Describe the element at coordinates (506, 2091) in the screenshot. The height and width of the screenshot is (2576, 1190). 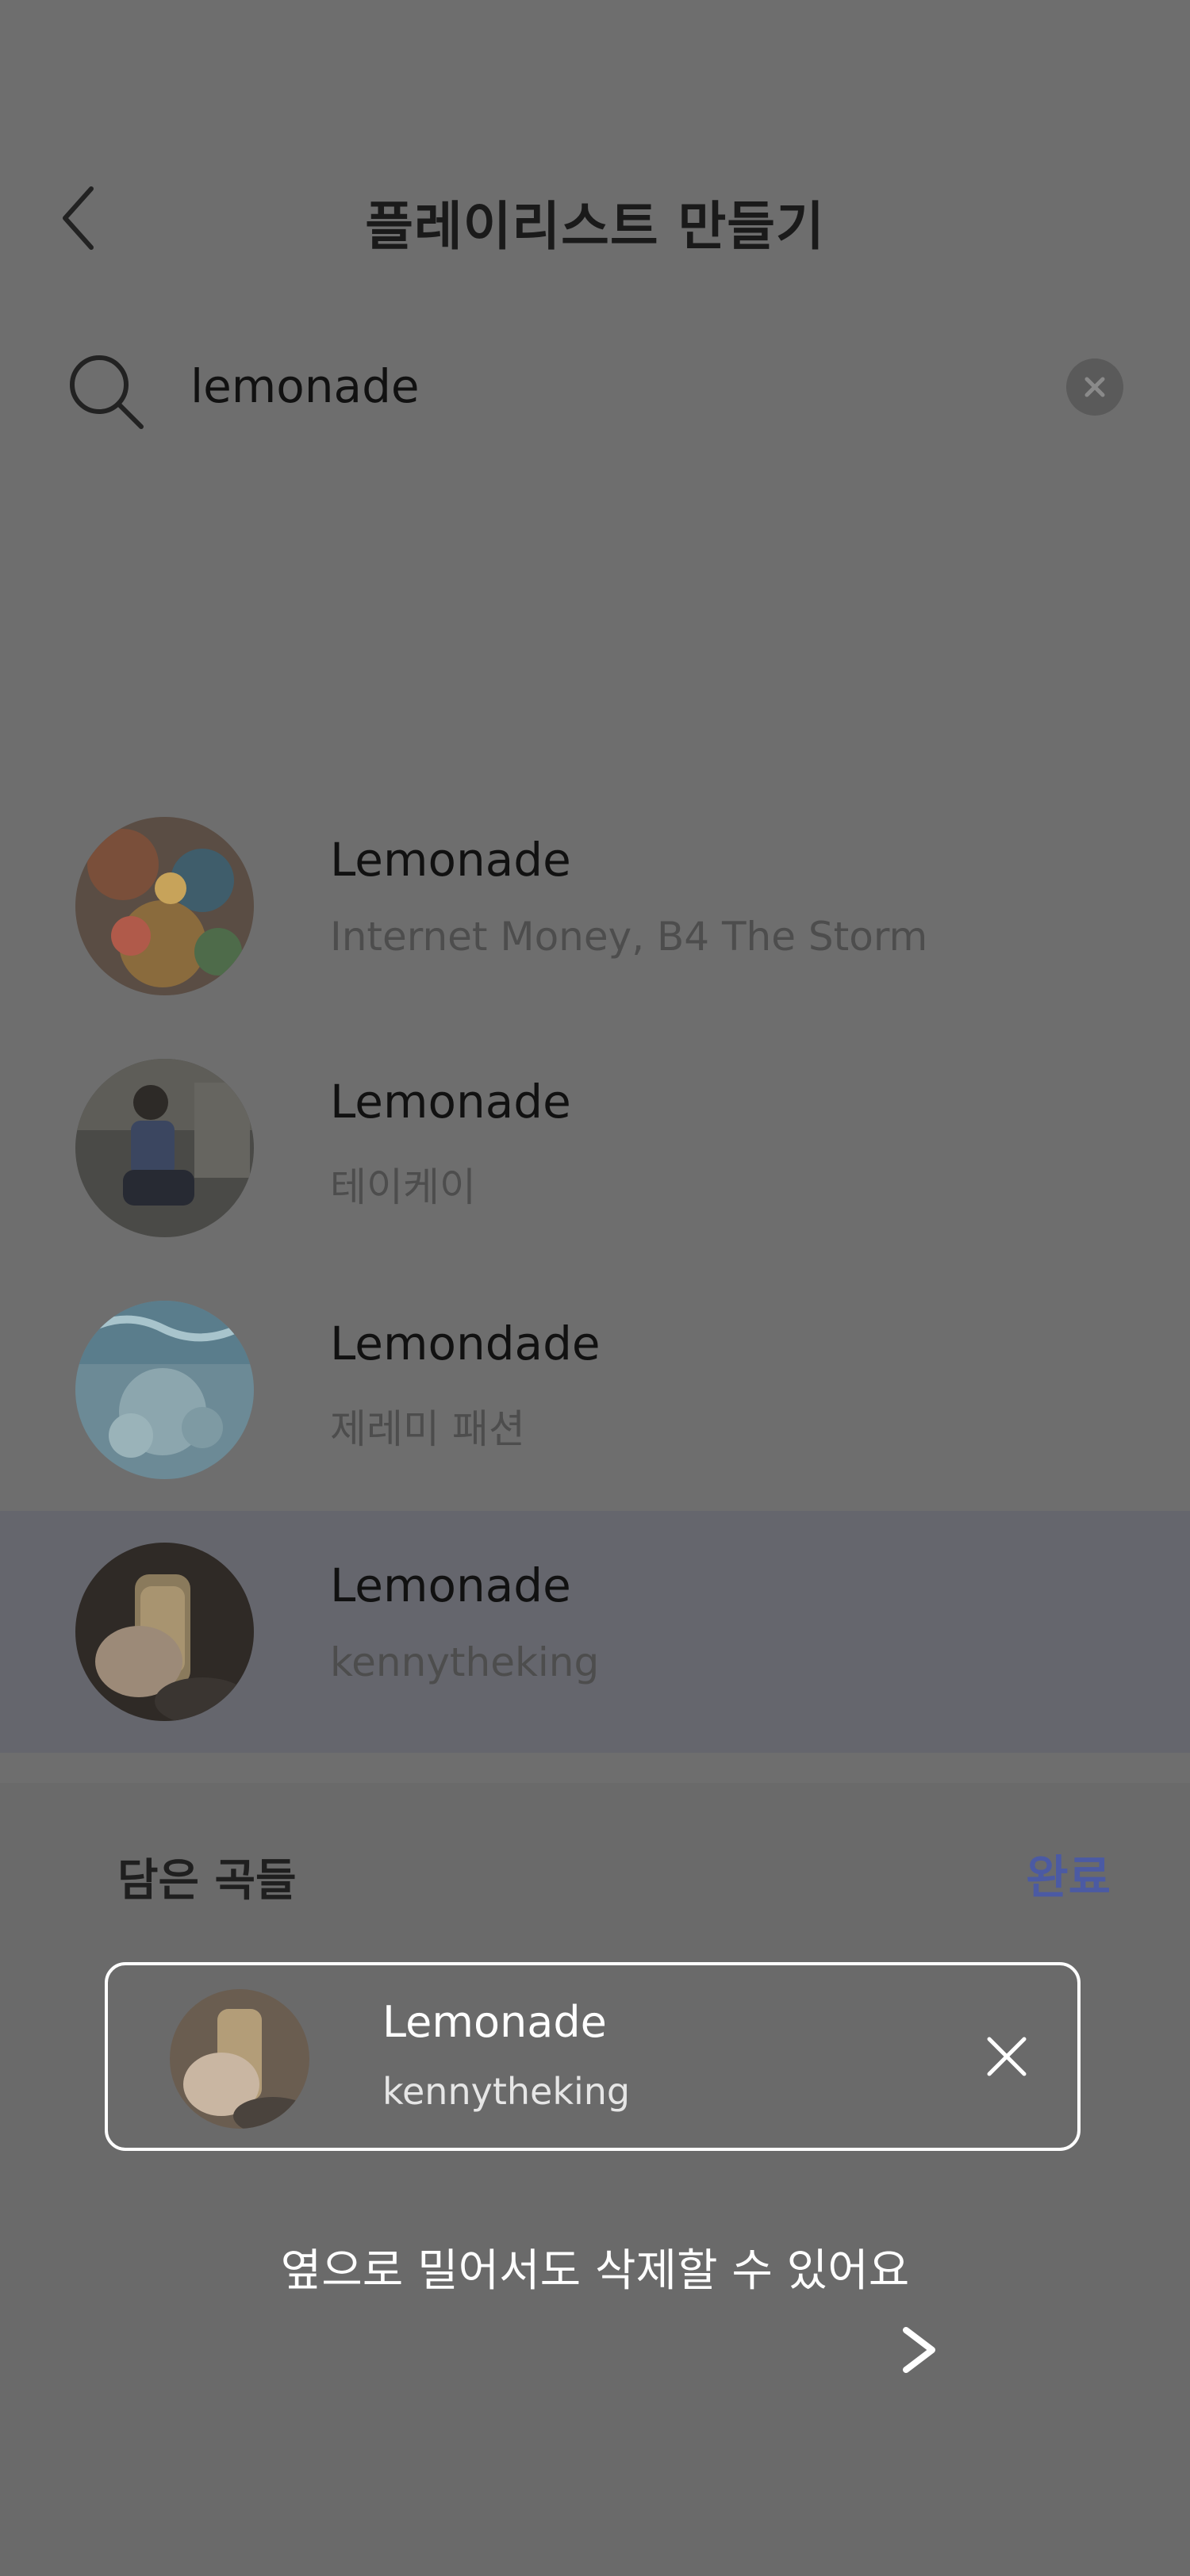
I see `picked-track-artist: kennytheking` at that location.